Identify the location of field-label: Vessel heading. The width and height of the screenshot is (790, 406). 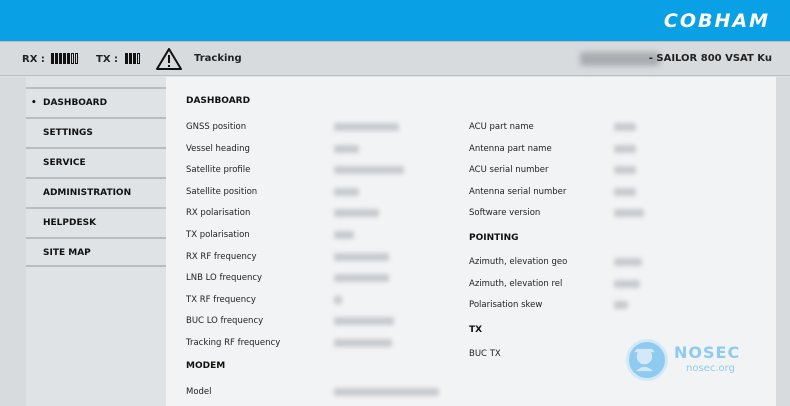
(218, 148).